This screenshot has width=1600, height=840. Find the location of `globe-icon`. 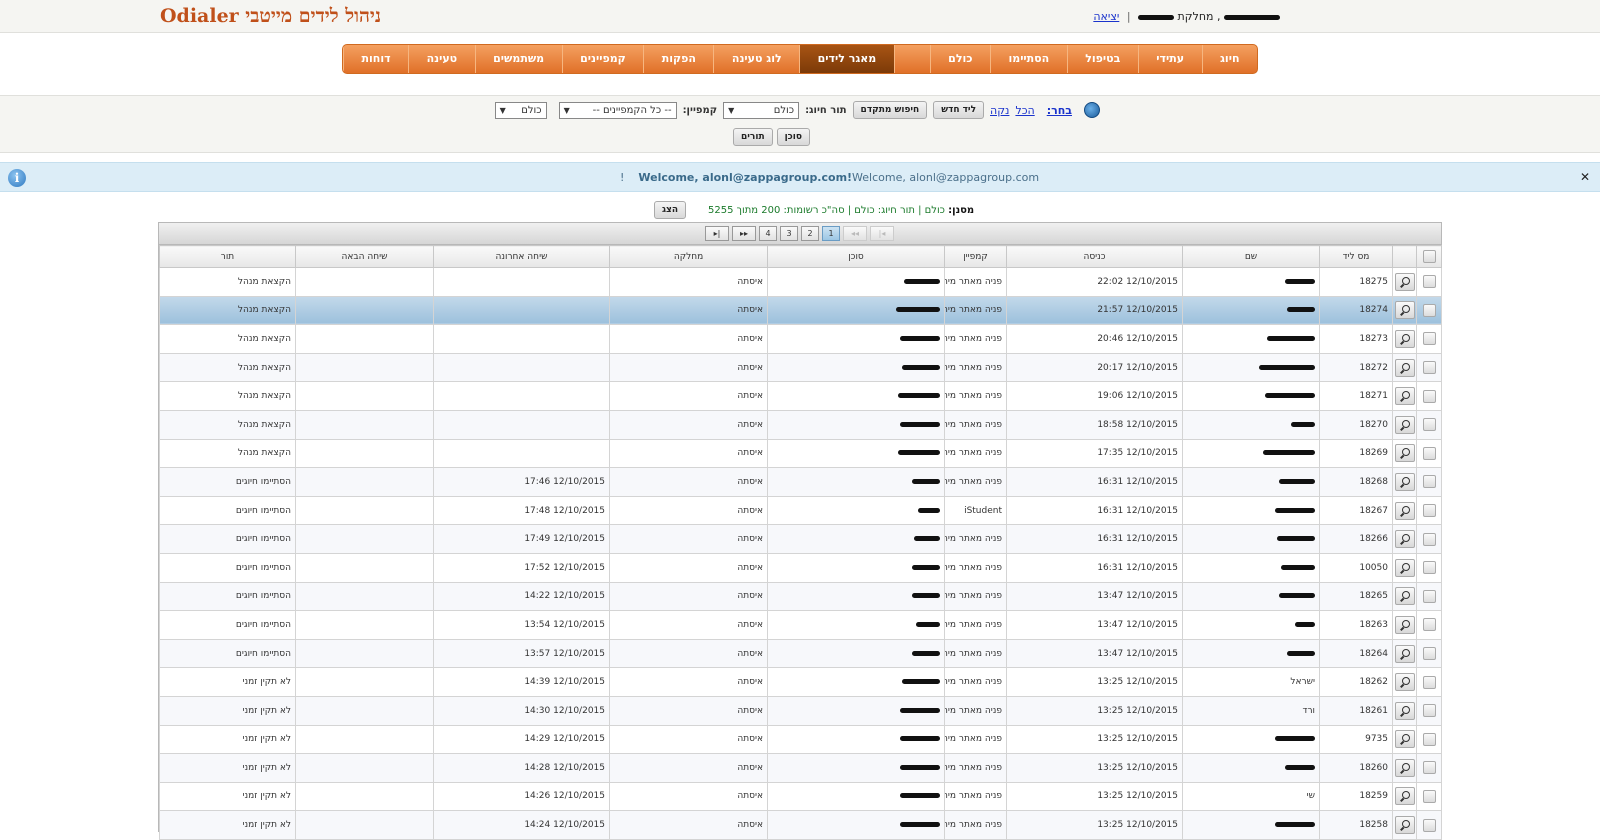

globe-icon is located at coordinates (1092, 110).